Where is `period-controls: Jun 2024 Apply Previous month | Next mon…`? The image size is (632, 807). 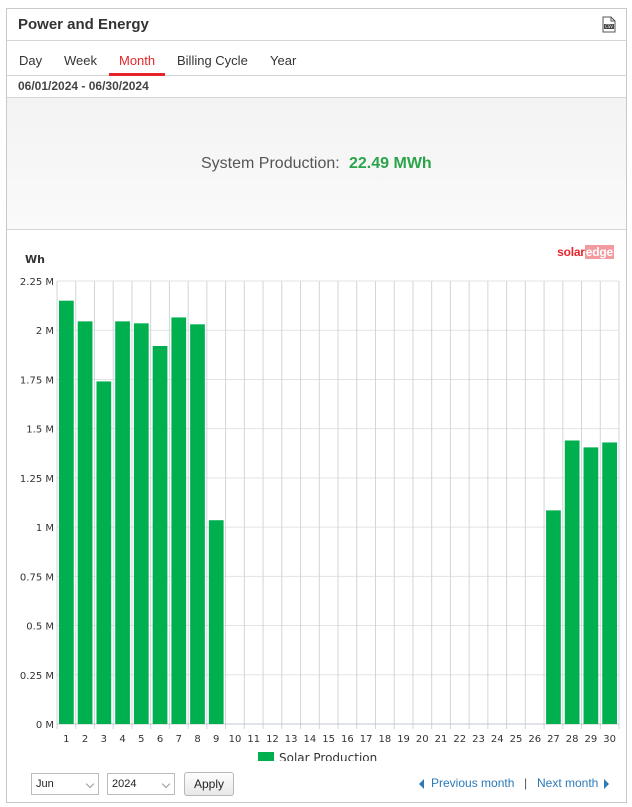 period-controls: Jun 2024 Apply Previous month | Next mon… is located at coordinates (316, 784).